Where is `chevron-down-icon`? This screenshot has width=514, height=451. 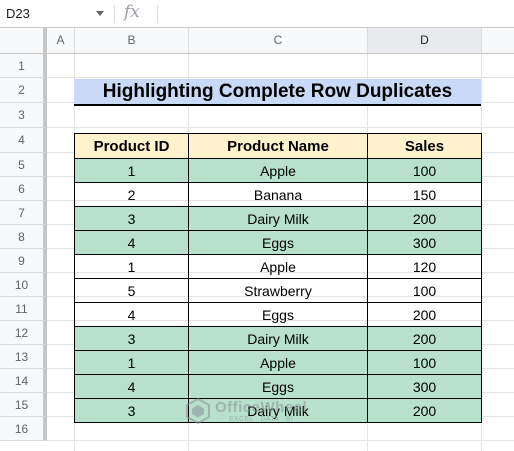 chevron-down-icon is located at coordinates (100, 13).